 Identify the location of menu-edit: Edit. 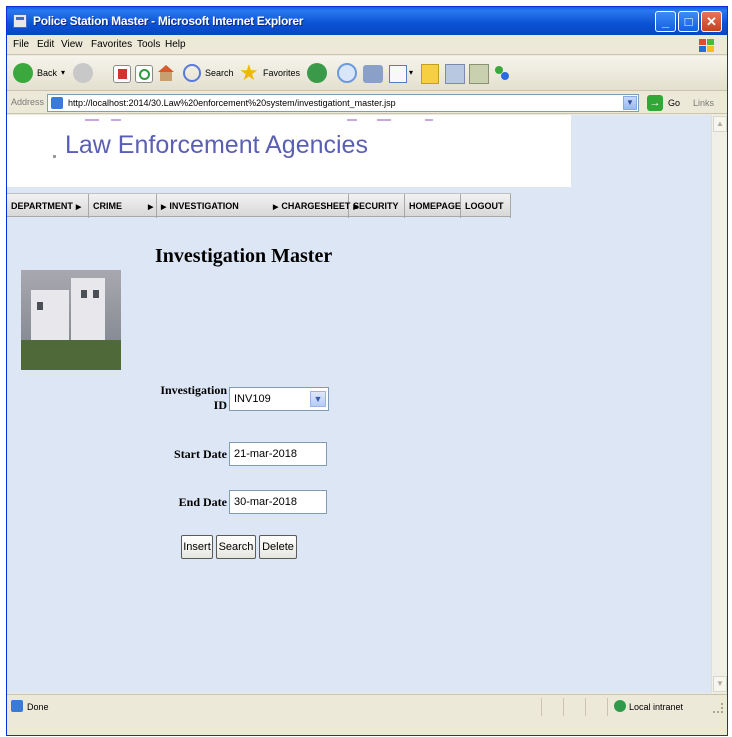
(45, 44).